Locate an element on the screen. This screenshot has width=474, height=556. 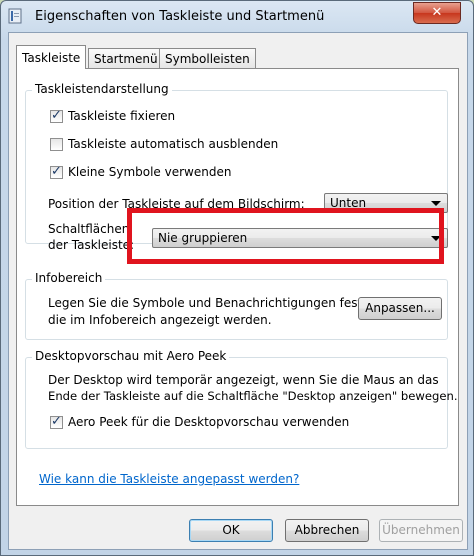
taskbar-properties-icon is located at coordinates (15, 16).